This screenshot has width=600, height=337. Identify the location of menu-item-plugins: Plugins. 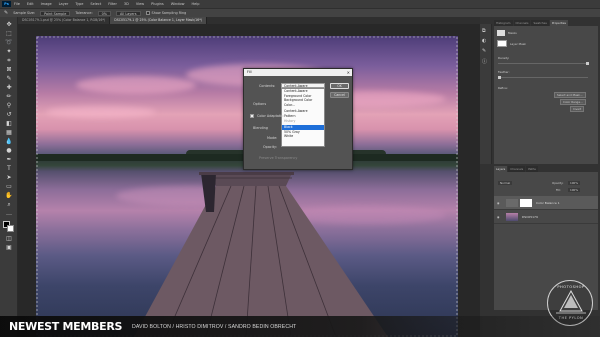
(157, 4).